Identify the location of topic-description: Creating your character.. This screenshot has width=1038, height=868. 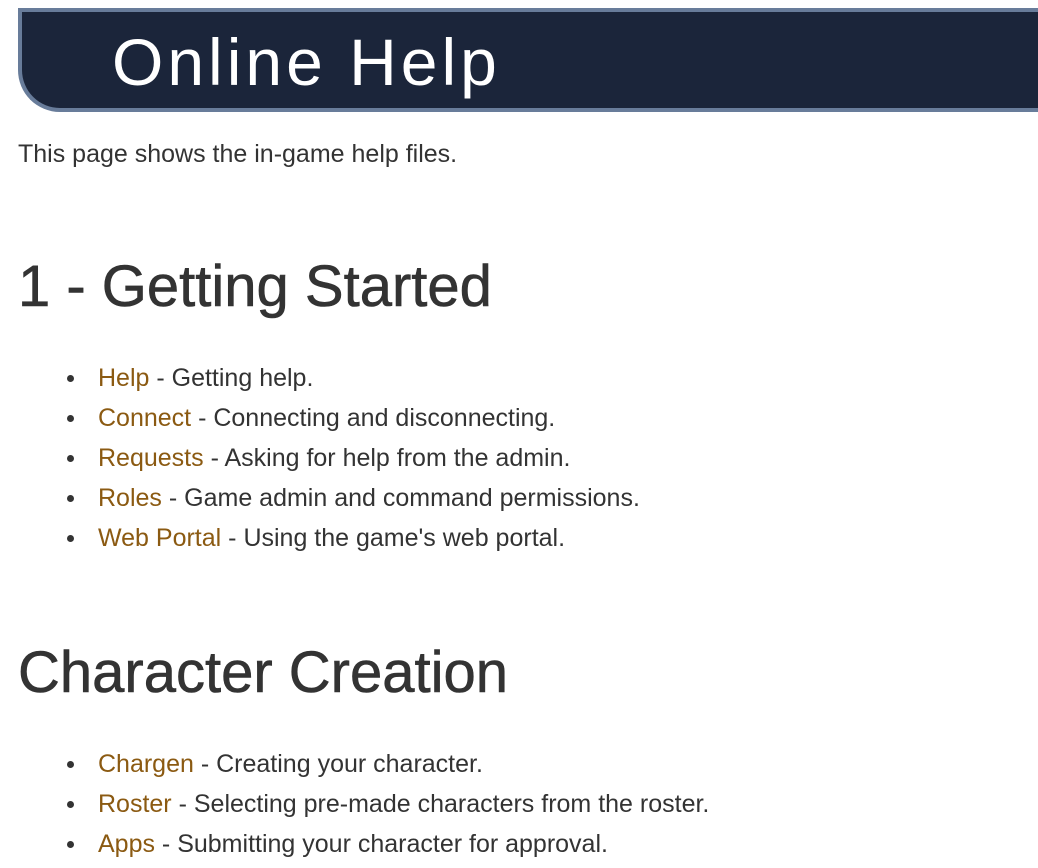
(349, 764).